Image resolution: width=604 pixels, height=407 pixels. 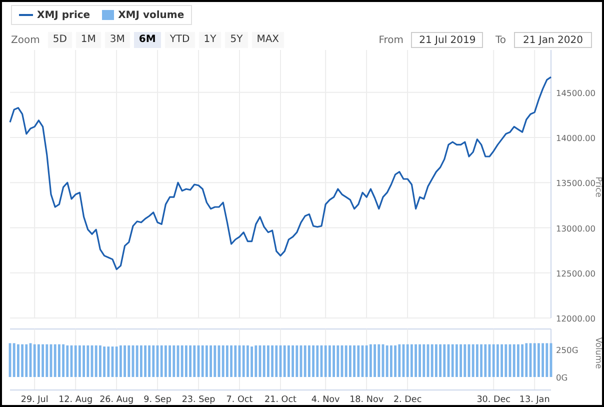 What do you see at coordinates (25, 41) in the screenshot?
I see `zoom-label: Zoom` at bounding box center [25, 41].